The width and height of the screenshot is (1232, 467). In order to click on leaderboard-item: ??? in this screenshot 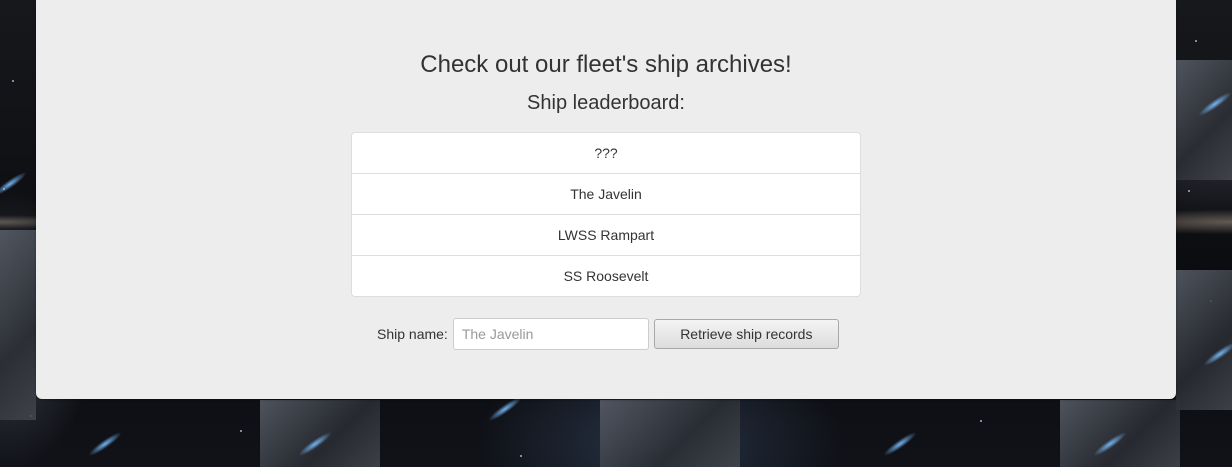, I will do `click(606, 153)`.